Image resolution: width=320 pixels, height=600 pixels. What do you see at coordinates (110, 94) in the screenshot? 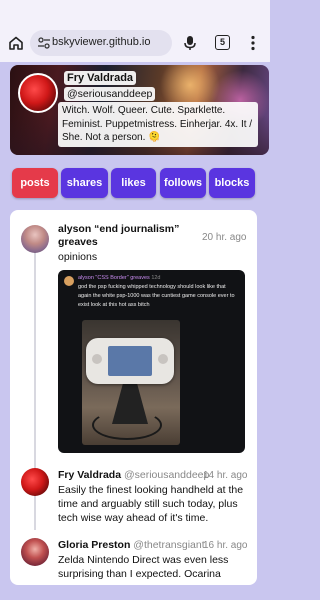
I see `profile-handle: @seriousanddeep` at bounding box center [110, 94].